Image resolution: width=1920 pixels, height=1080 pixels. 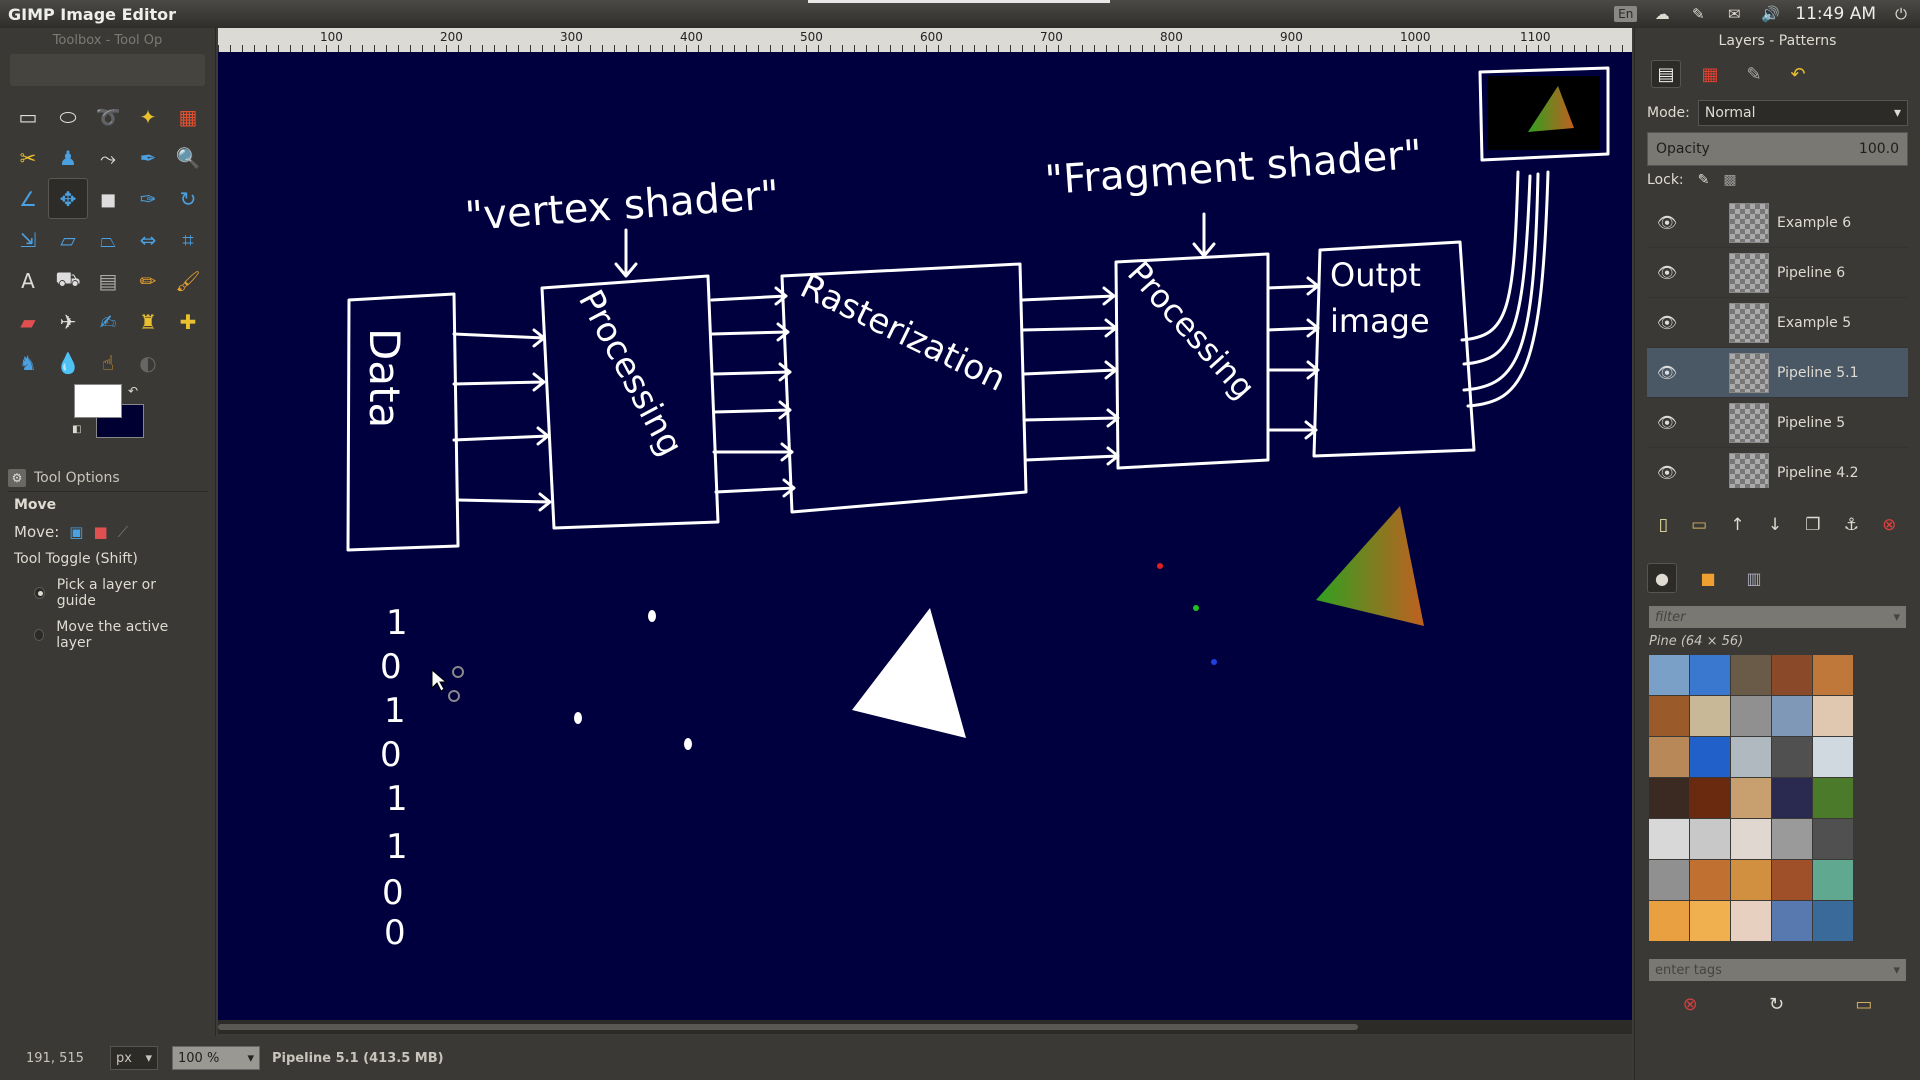 What do you see at coordinates (68, 280) in the screenshot?
I see `bucket-fill-icon: ⛟` at bounding box center [68, 280].